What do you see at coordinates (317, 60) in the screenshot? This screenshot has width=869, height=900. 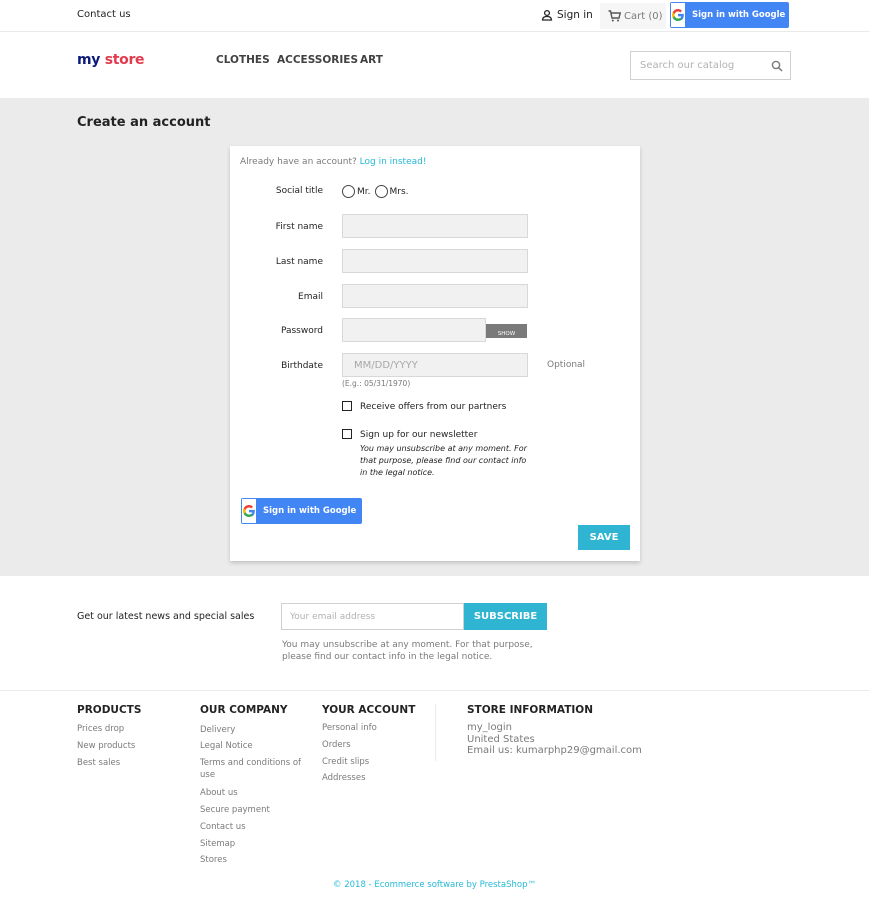 I see `nav-accessories: ACCESSORIES` at bounding box center [317, 60].